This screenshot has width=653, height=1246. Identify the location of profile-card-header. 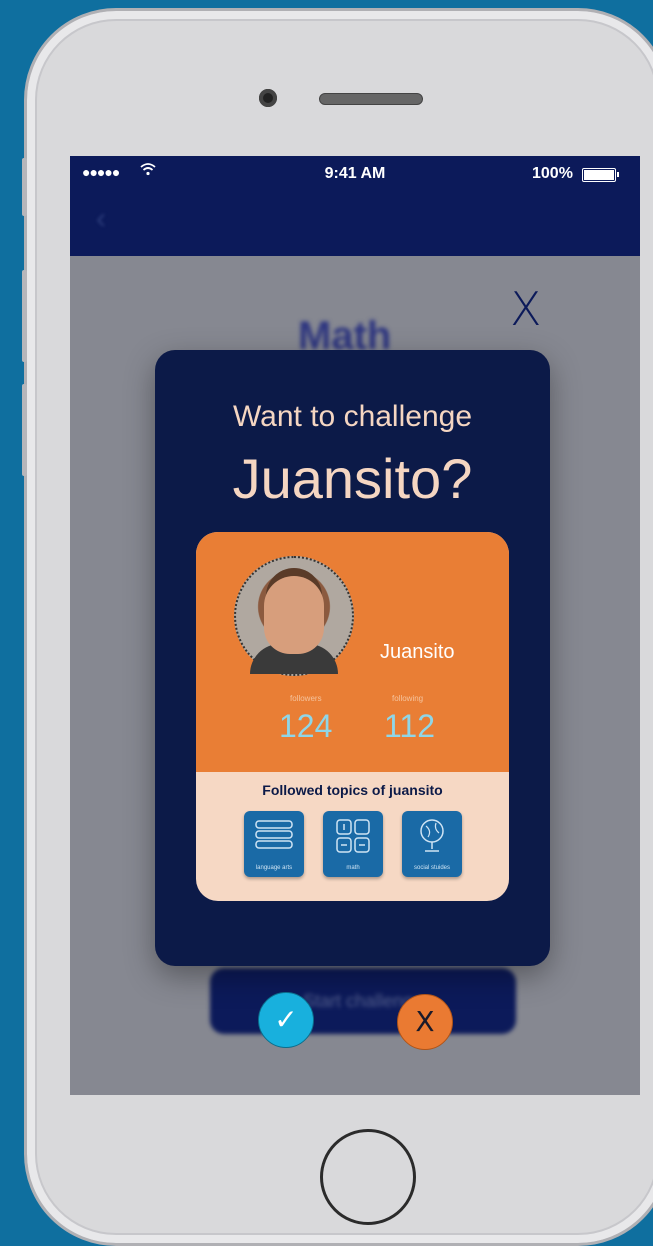
(352, 652).